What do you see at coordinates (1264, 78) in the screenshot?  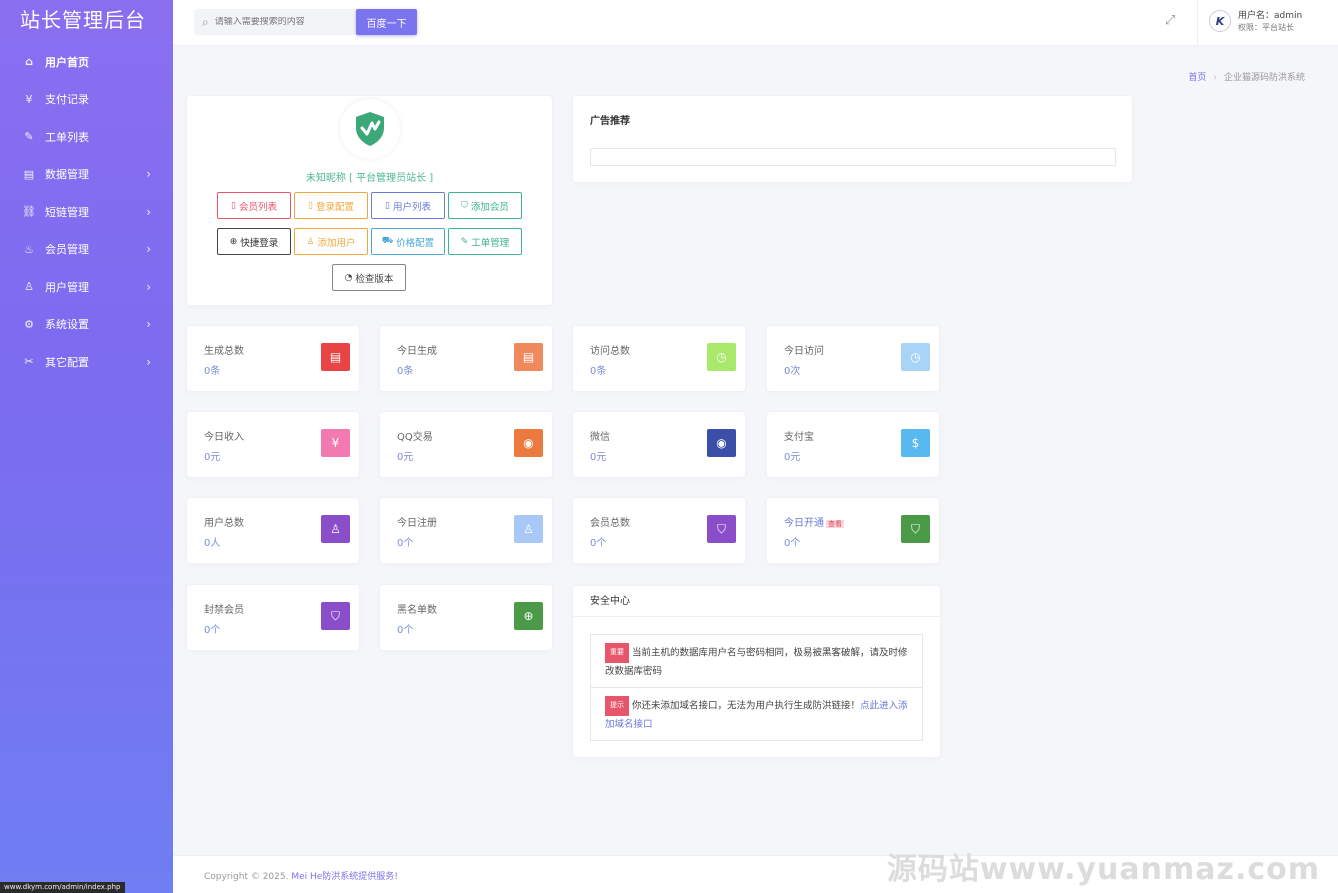 I see `breadcrumb-current: 企业猫源码防洪系统` at bounding box center [1264, 78].